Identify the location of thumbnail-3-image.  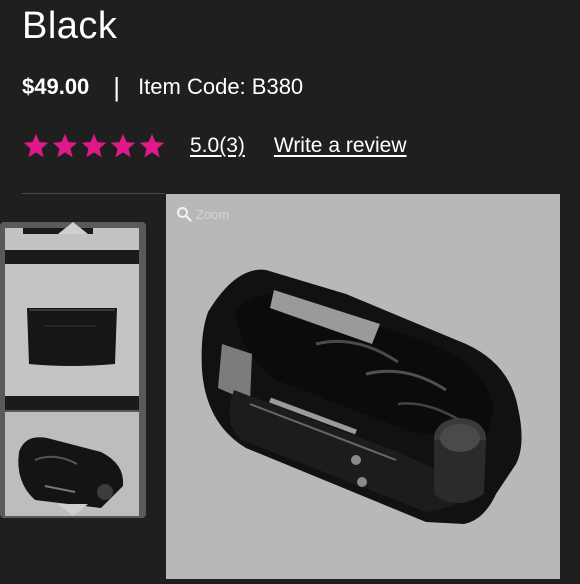
(72, 464).